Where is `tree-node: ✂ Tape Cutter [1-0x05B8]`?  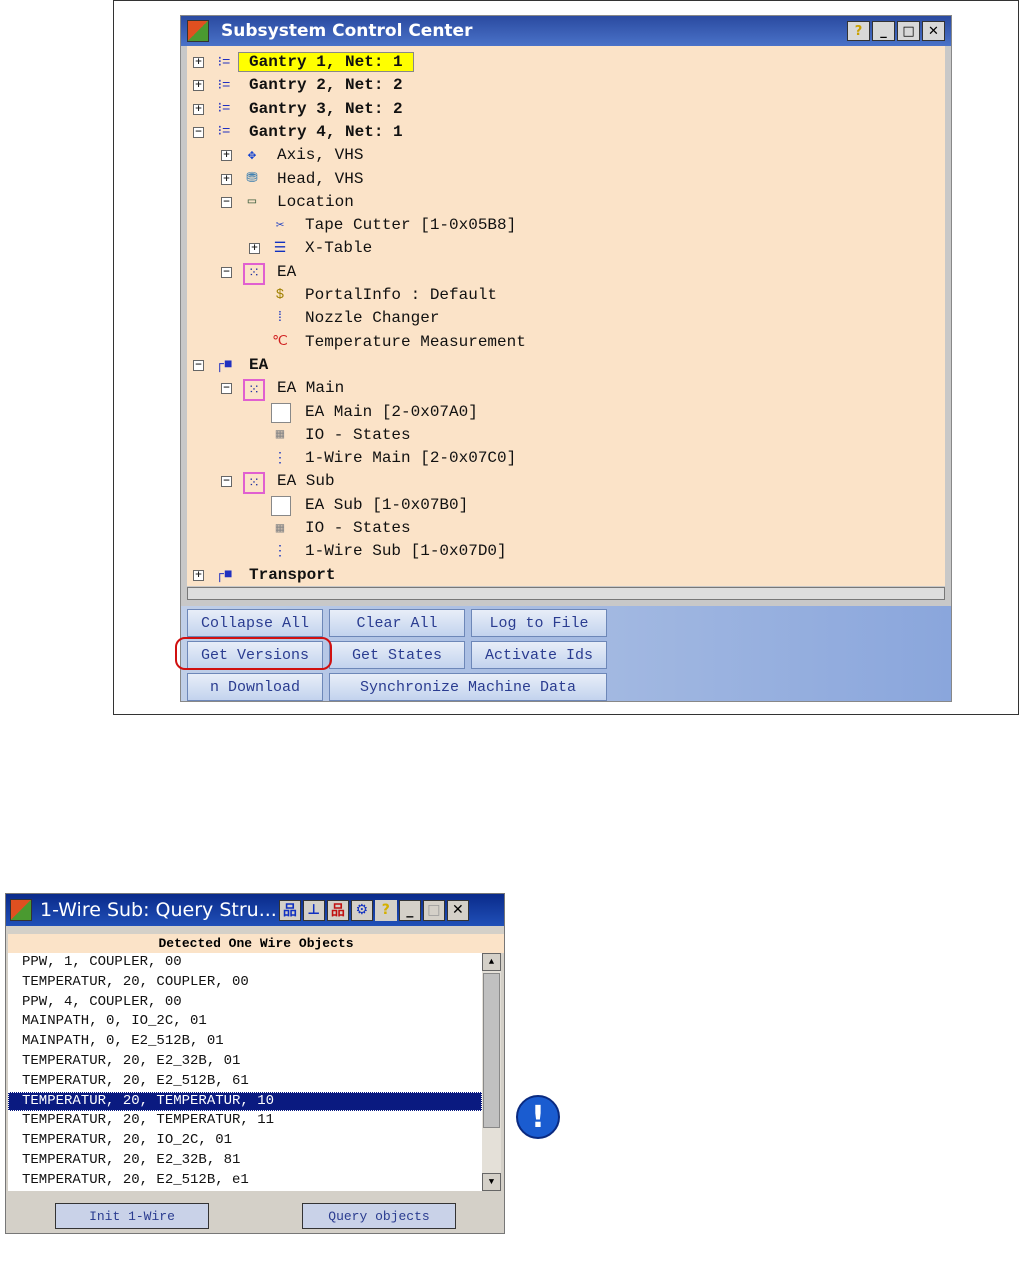
tree-node: ✂ Tape Cutter [1-0x05B8] is located at coordinates (566, 225).